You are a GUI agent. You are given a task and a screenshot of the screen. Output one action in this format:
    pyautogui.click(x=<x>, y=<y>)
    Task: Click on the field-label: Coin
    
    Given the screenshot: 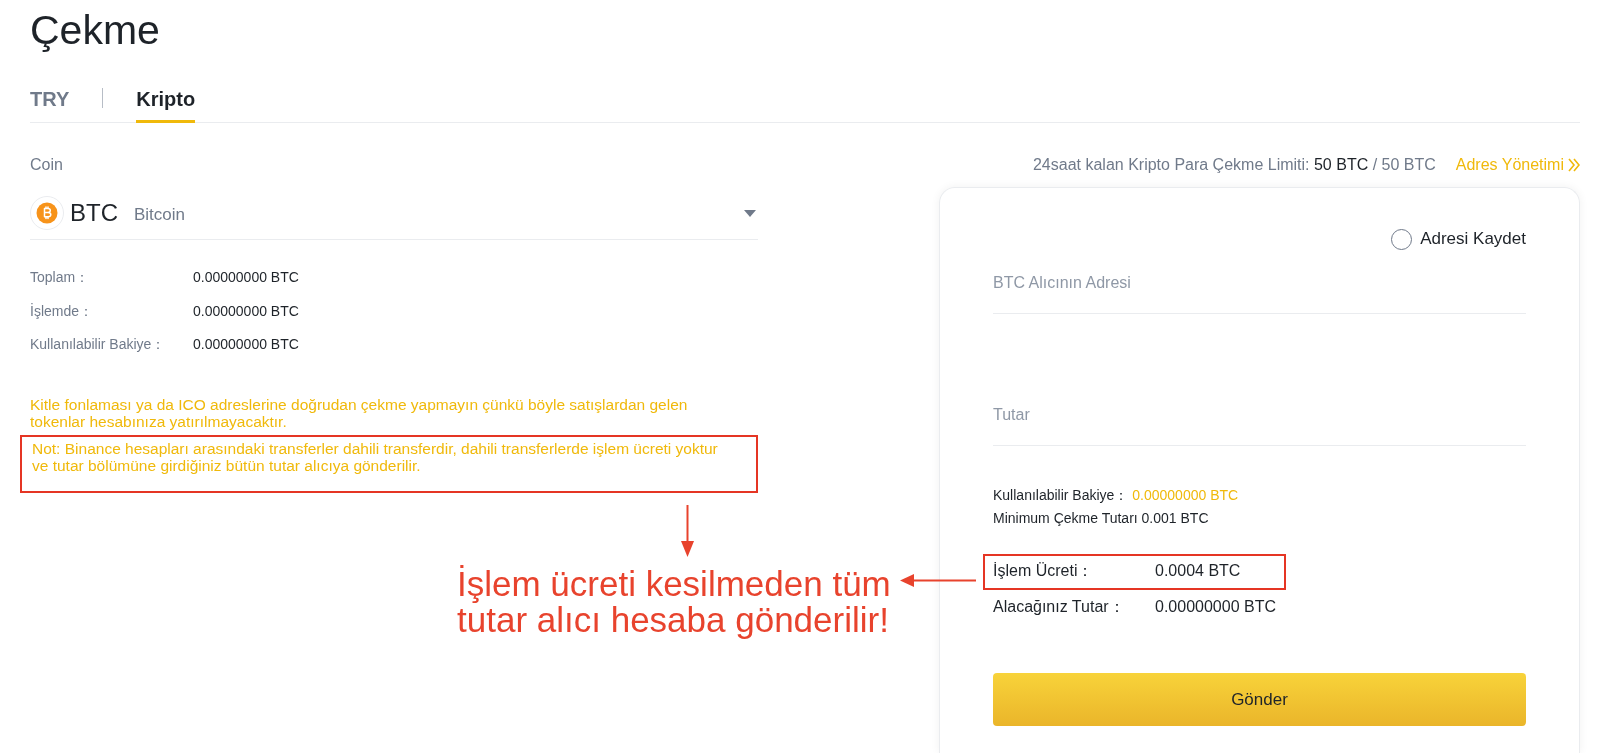 What is the action you would take?
    pyautogui.click(x=47, y=165)
    